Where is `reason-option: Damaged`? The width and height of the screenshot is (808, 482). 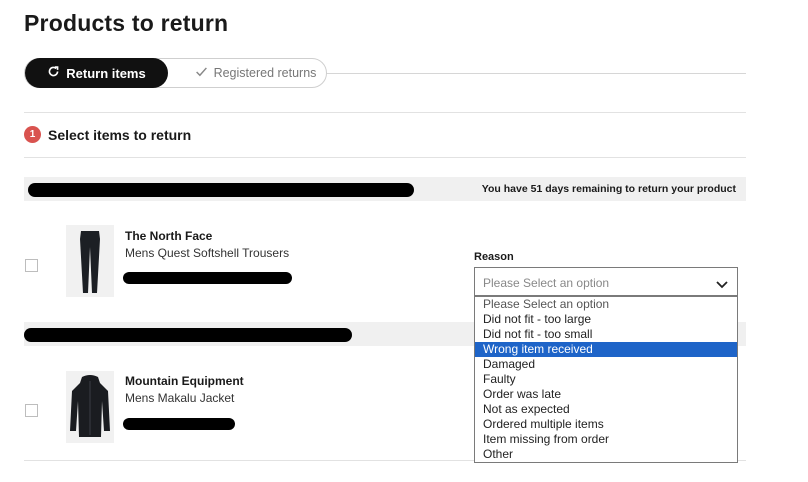
reason-option: Damaged is located at coordinates (606, 364).